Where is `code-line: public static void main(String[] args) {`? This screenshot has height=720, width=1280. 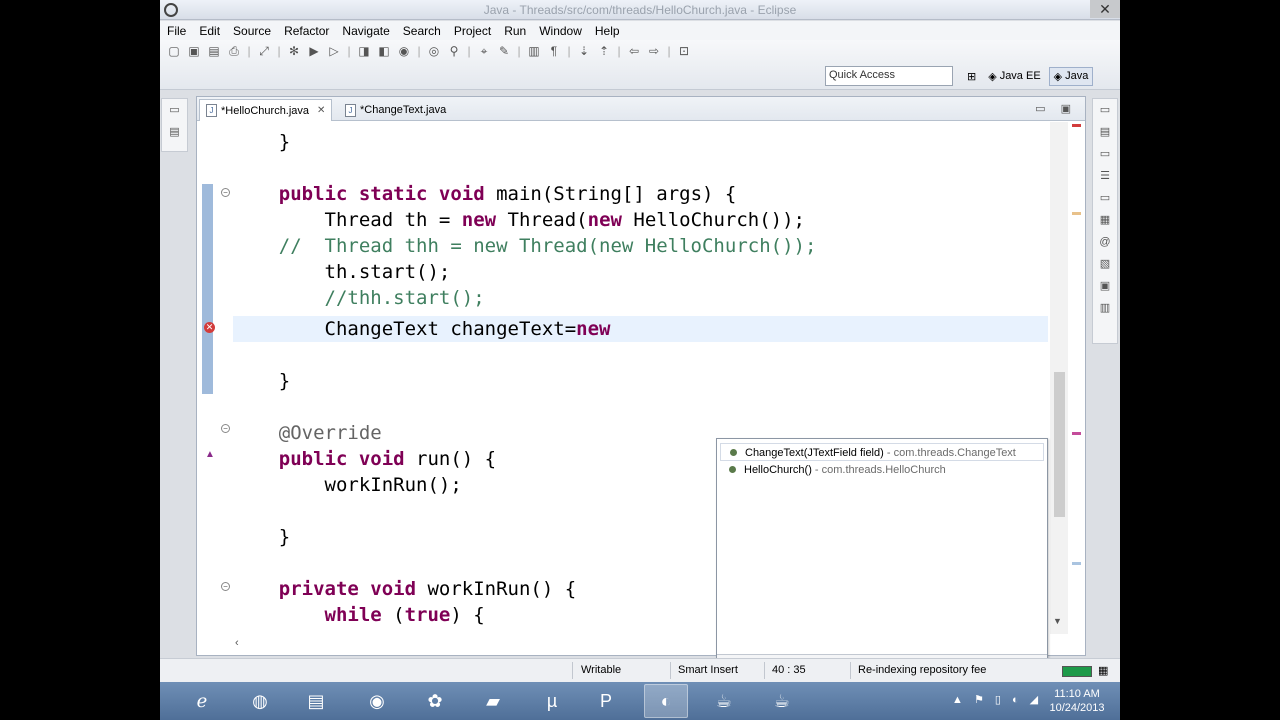
code-line: public static void main(String[] args) { is located at coordinates (485, 194).